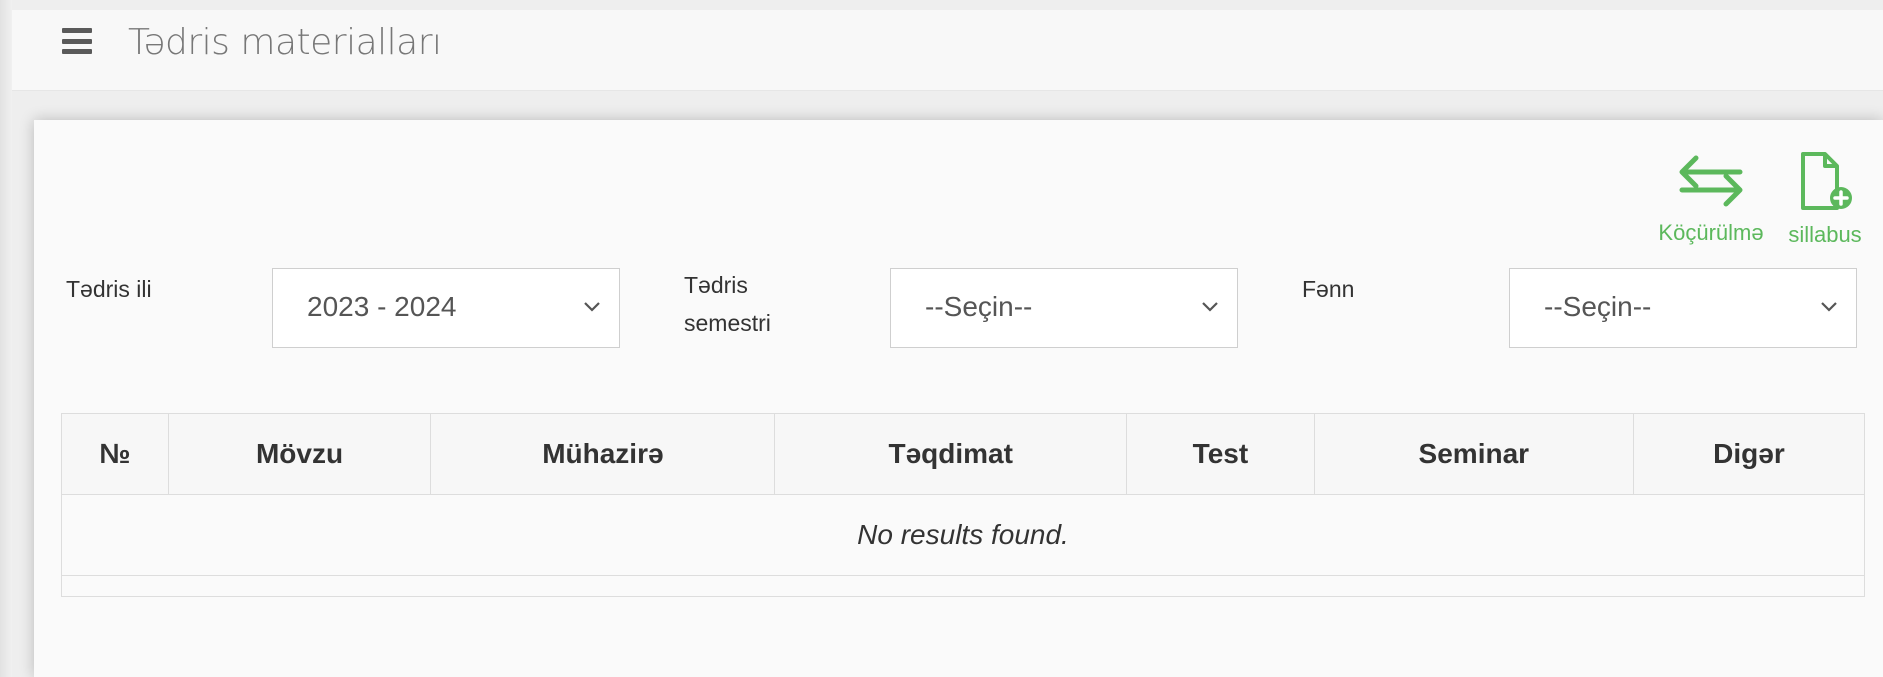 The height and width of the screenshot is (677, 1883). I want to click on year-select: 2023 - 2024, so click(446, 308).